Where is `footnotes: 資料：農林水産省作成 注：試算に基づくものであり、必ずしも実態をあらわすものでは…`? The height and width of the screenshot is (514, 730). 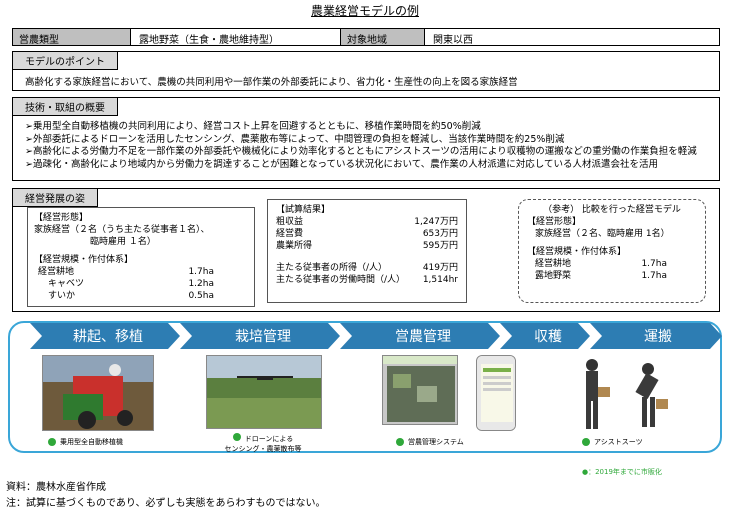
footnotes: 資料：農林水産省作成 注：試算に基づくものであり、必ずしも実態をあらわすものでは… is located at coordinates (166, 496).